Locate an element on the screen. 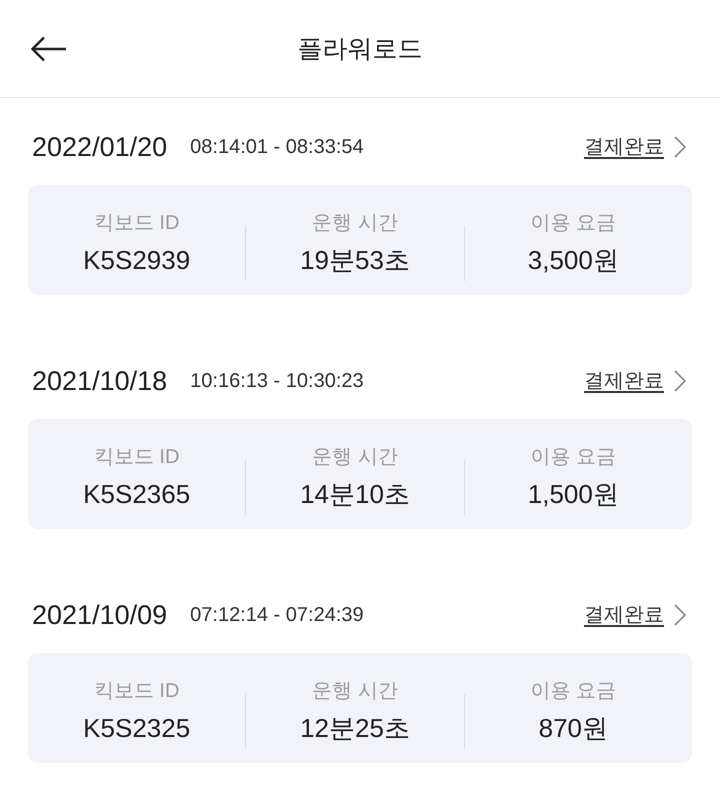 Image resolution: width=720 pixels, height=792 pixels. page-title: 플라워로드 is located at coordinates (360, 49).